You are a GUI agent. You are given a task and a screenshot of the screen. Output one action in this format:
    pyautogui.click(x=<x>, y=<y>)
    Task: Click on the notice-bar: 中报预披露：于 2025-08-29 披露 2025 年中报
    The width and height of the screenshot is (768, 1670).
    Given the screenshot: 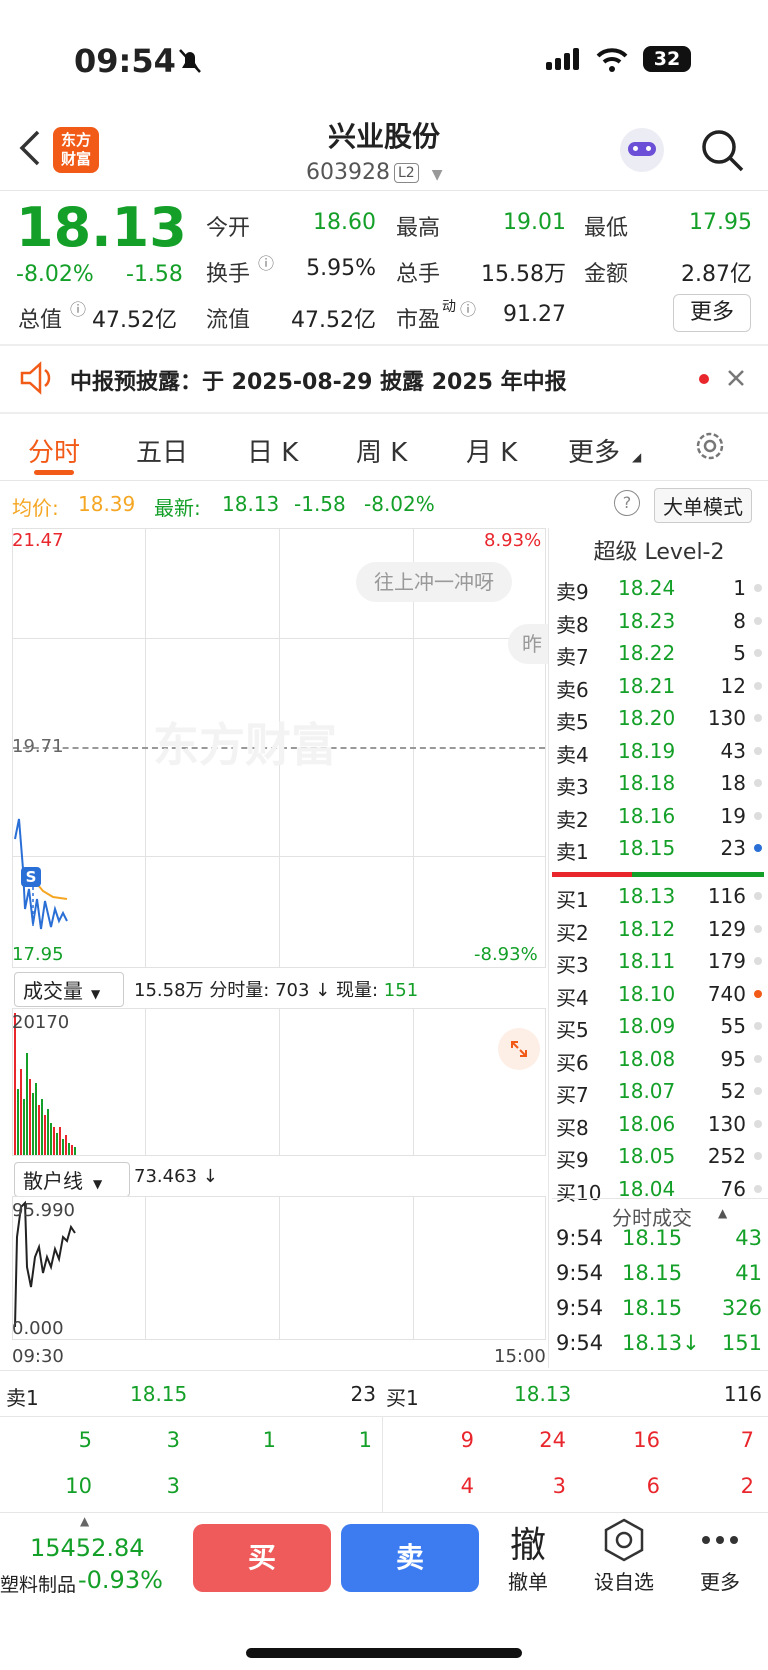 What is the action you would take?
    pyautogui.click(x=384, y=380)
    